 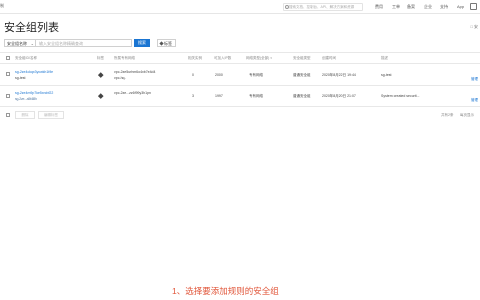 What do you see at coordinates (379, 7) in the screenshot?
I see `nav-billing: 费用` at bounding box center [379, 7].